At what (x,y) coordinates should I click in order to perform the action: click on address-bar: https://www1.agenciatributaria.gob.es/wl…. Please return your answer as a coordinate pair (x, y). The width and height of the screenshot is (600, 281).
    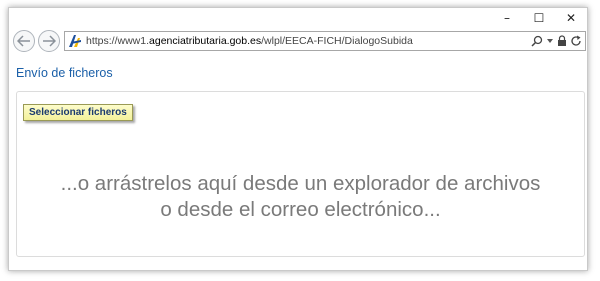
    Looking at the image, I should click on (325, 41).